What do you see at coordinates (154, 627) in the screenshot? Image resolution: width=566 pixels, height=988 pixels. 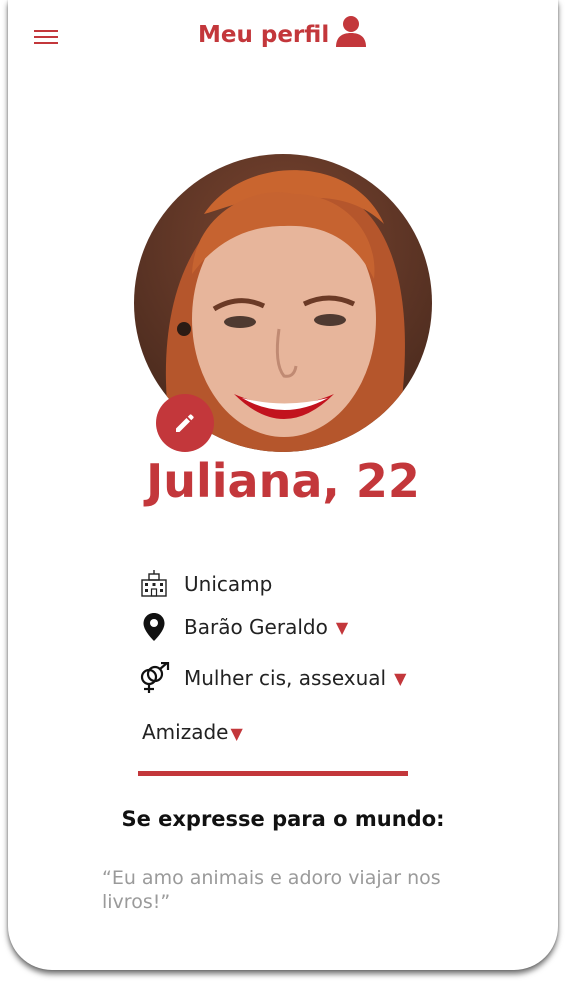 I see `map-pin-icon` at bounding box center [154, 627].